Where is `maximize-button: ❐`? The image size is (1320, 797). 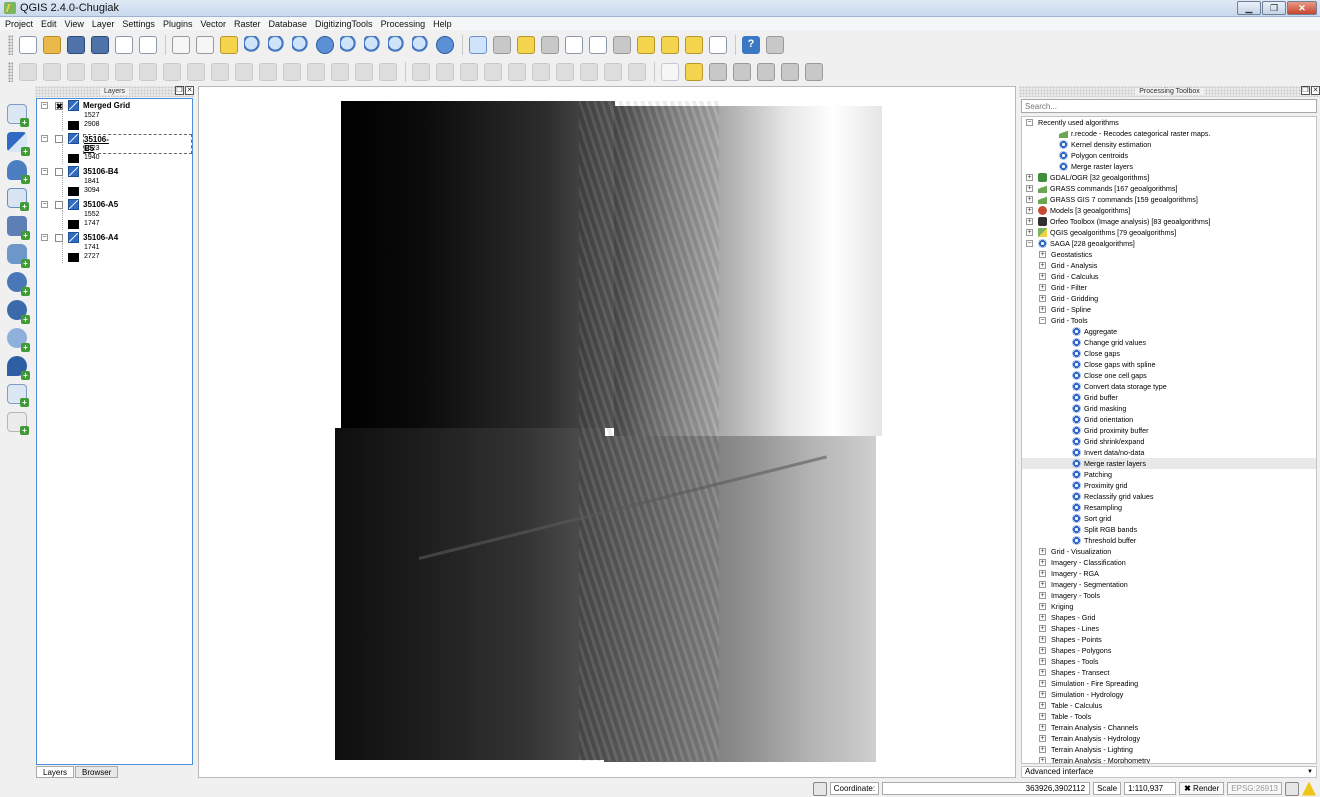 maximize-button: ❐ is located at coordinates (1274, 8).